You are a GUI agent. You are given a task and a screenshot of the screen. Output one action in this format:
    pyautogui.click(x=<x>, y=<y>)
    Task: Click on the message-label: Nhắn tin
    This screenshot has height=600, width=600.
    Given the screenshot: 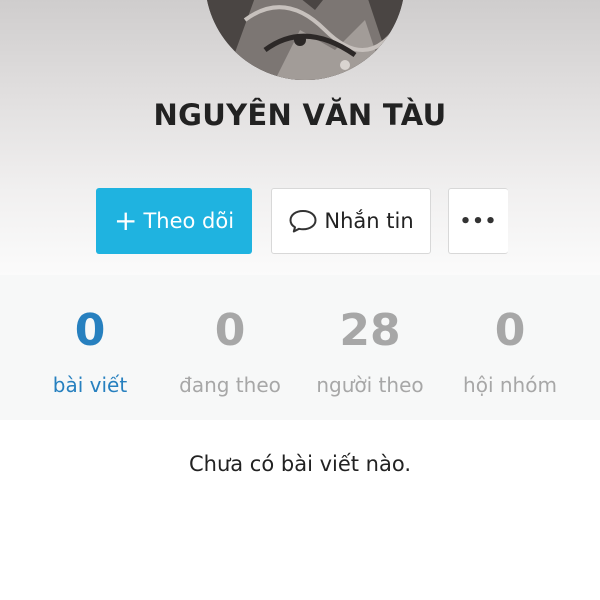 What is the action you would take?
    pyautogui.click(x=369, y=221)
    